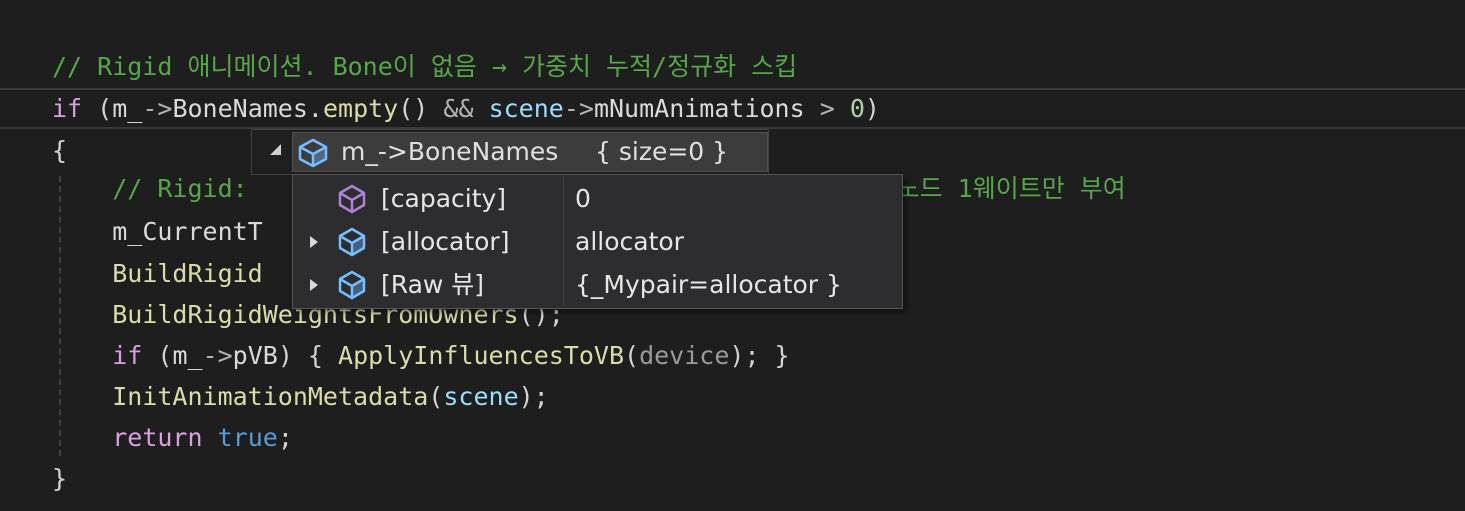  What do you see at coordinates (661, 152) in the screenshot?
I see `datatip-expression-value: { size=0 }` at bounding box center [661, 152].